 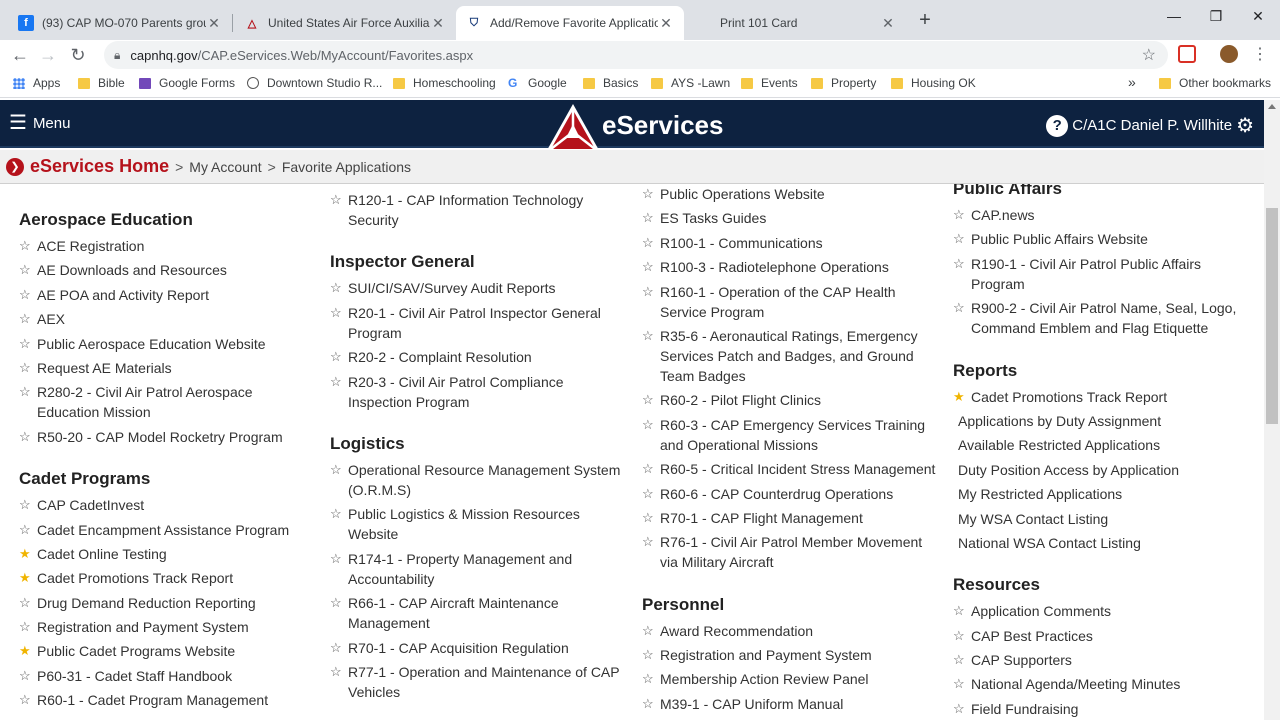 I want to click on favorite-app-item: ☆ CAP Best Practices, so click(x=1103, y=638).